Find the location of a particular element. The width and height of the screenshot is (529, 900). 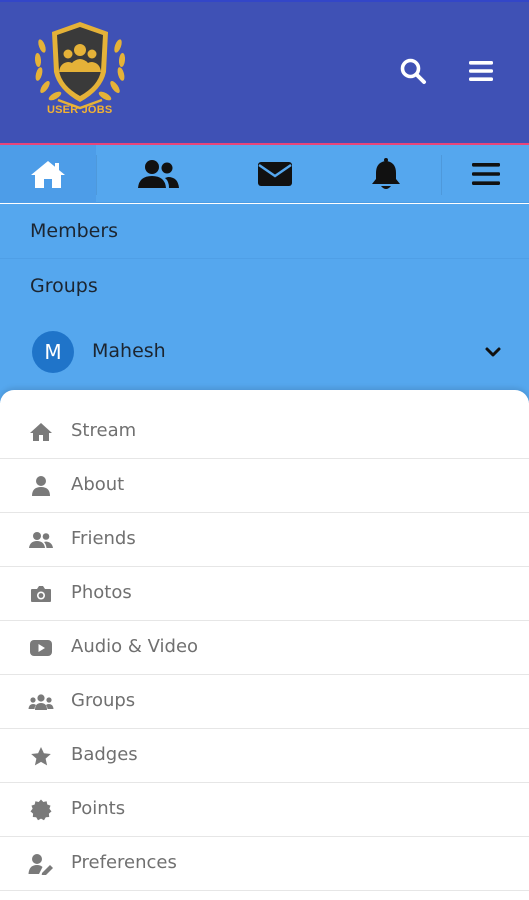

nav-notifications is located at coordinates (386, 174).